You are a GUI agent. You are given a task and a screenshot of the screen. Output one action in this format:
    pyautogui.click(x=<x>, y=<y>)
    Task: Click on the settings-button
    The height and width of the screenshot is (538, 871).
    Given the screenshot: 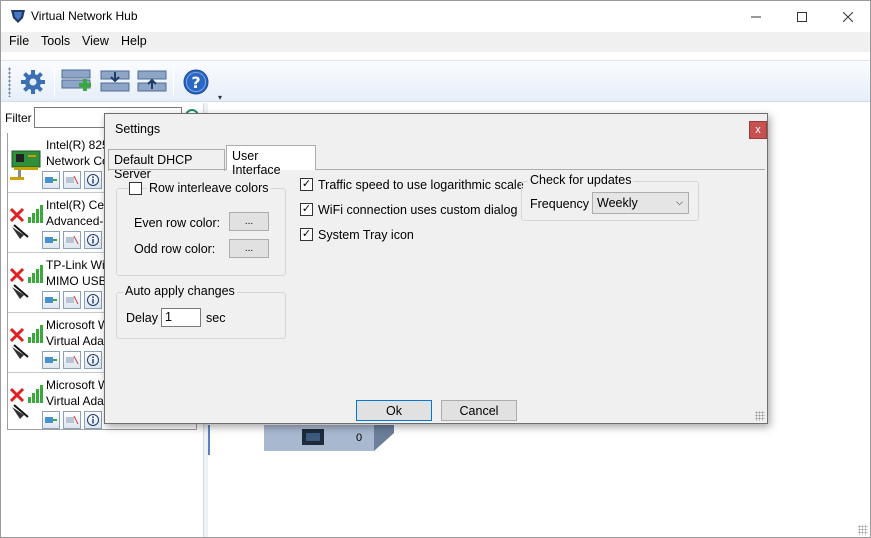 What is the action you would take?
    pyautogui.click(x=33, y=82)
    